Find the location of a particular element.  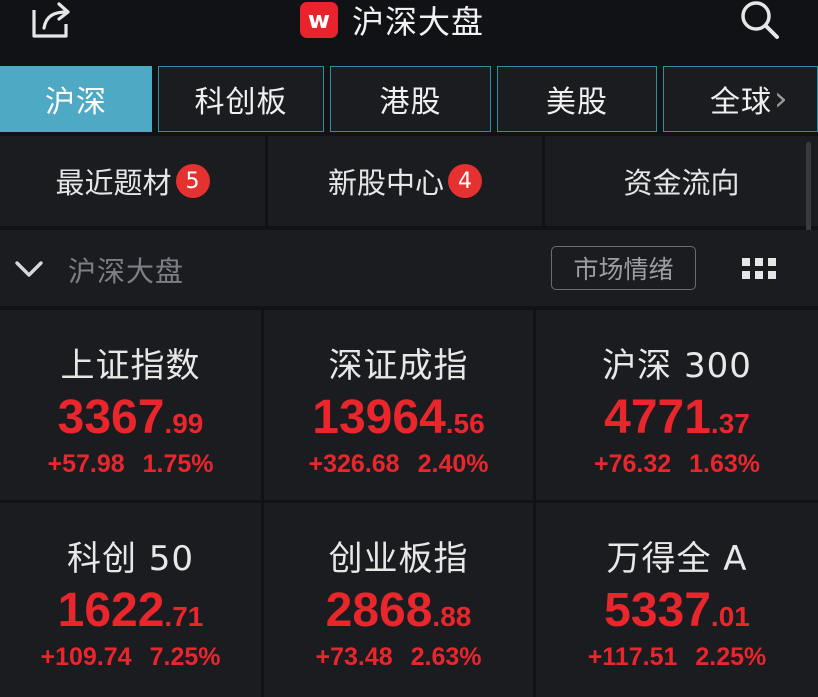

change-value: +57.98 is located at coordinates (86, 464).